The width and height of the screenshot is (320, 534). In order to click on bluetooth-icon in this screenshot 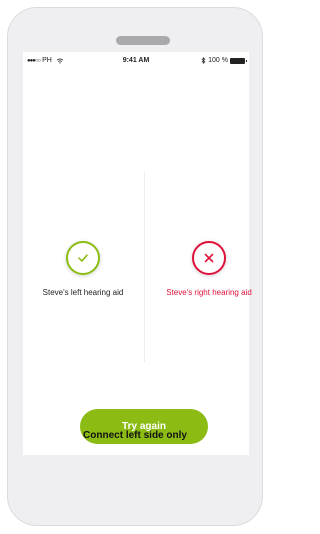, I will do `click(203, 60)`.